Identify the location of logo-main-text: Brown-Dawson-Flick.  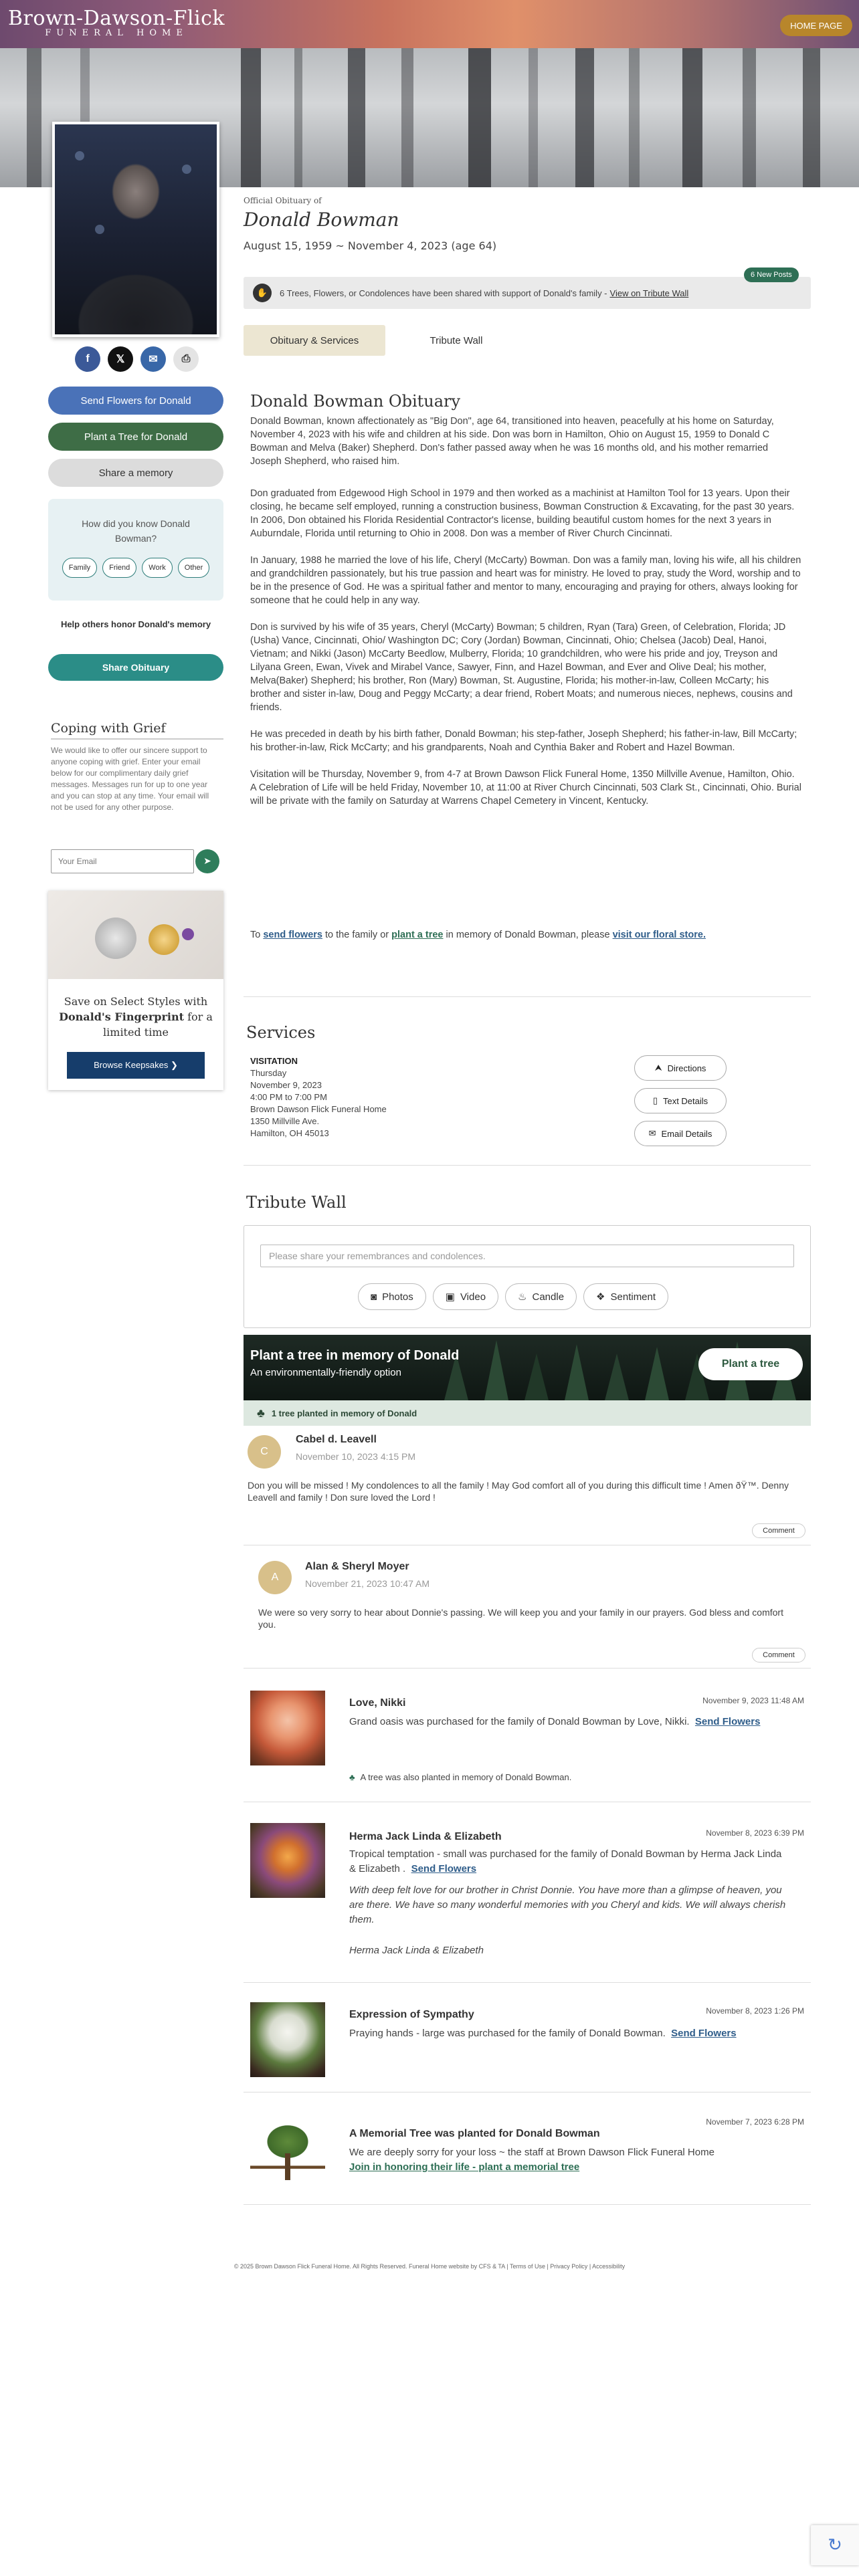
(117, 18).